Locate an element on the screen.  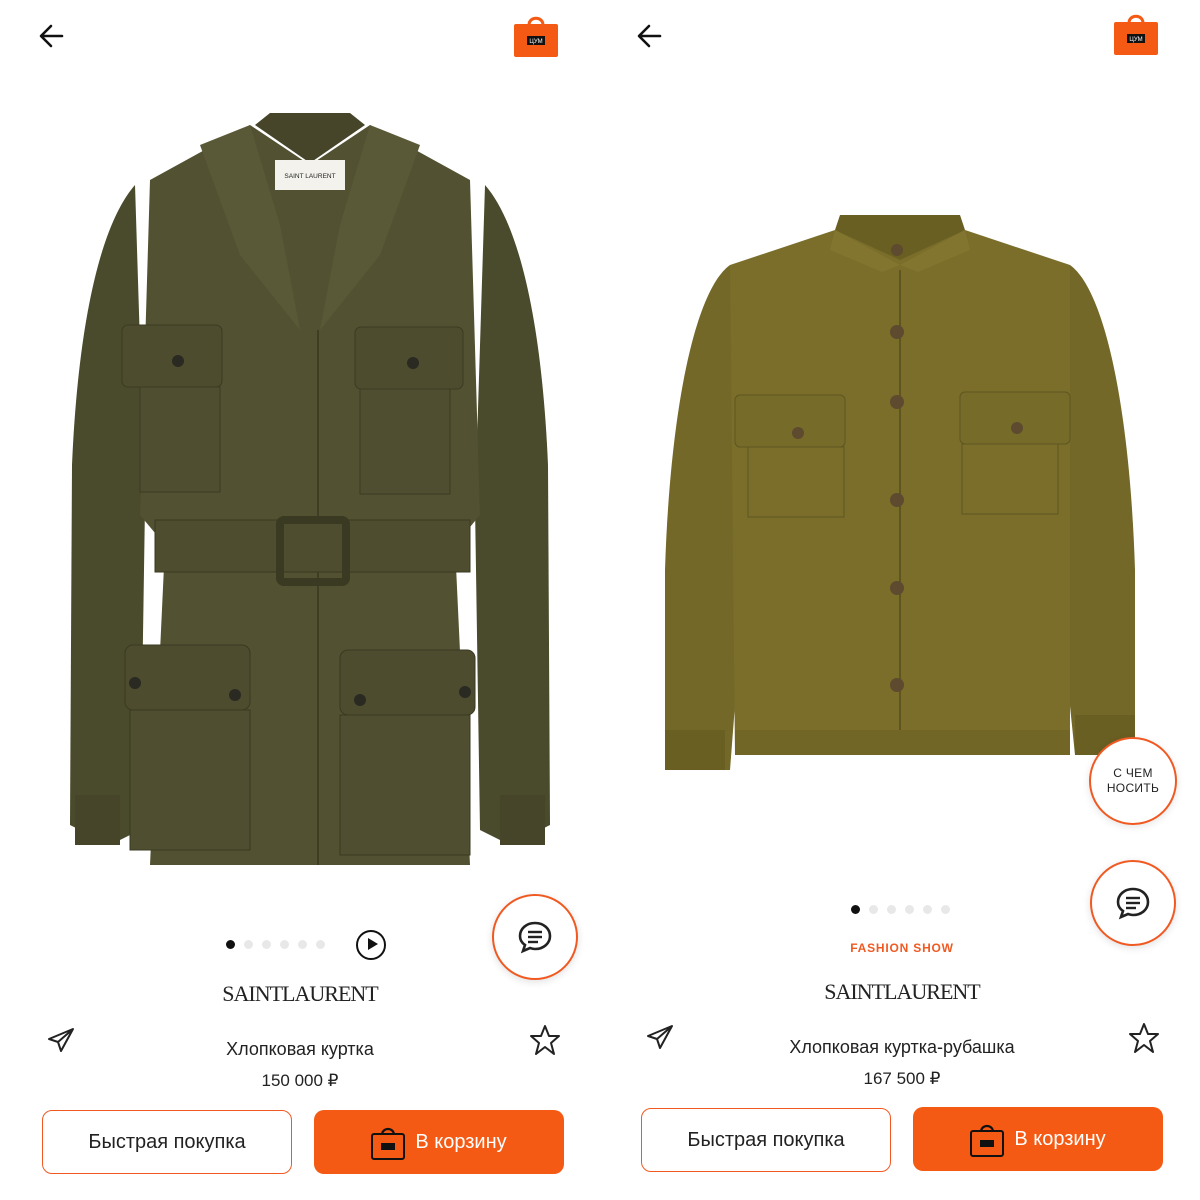
product-price: 150 000 ₽ is located at coordinates (300, 1080).